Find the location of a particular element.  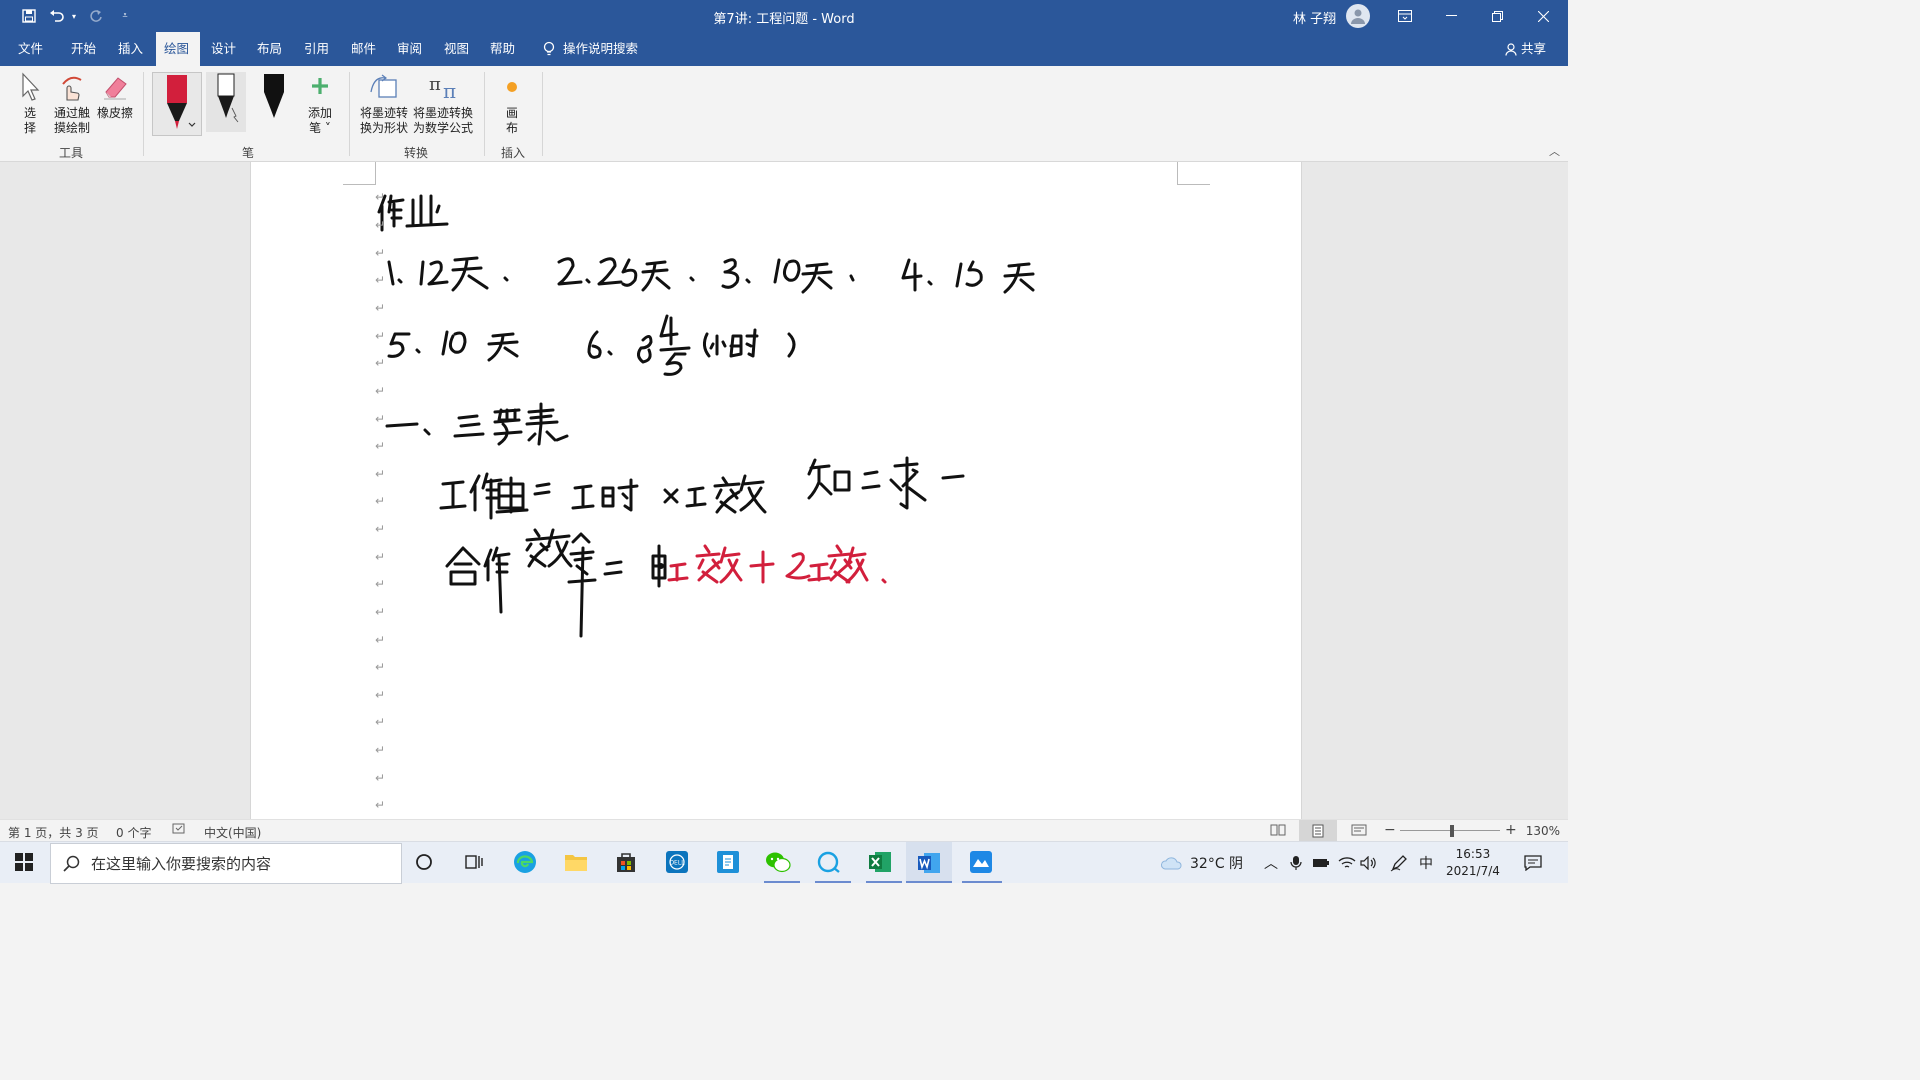

word-count: 0 个字 is located at coordinates (133, 832).